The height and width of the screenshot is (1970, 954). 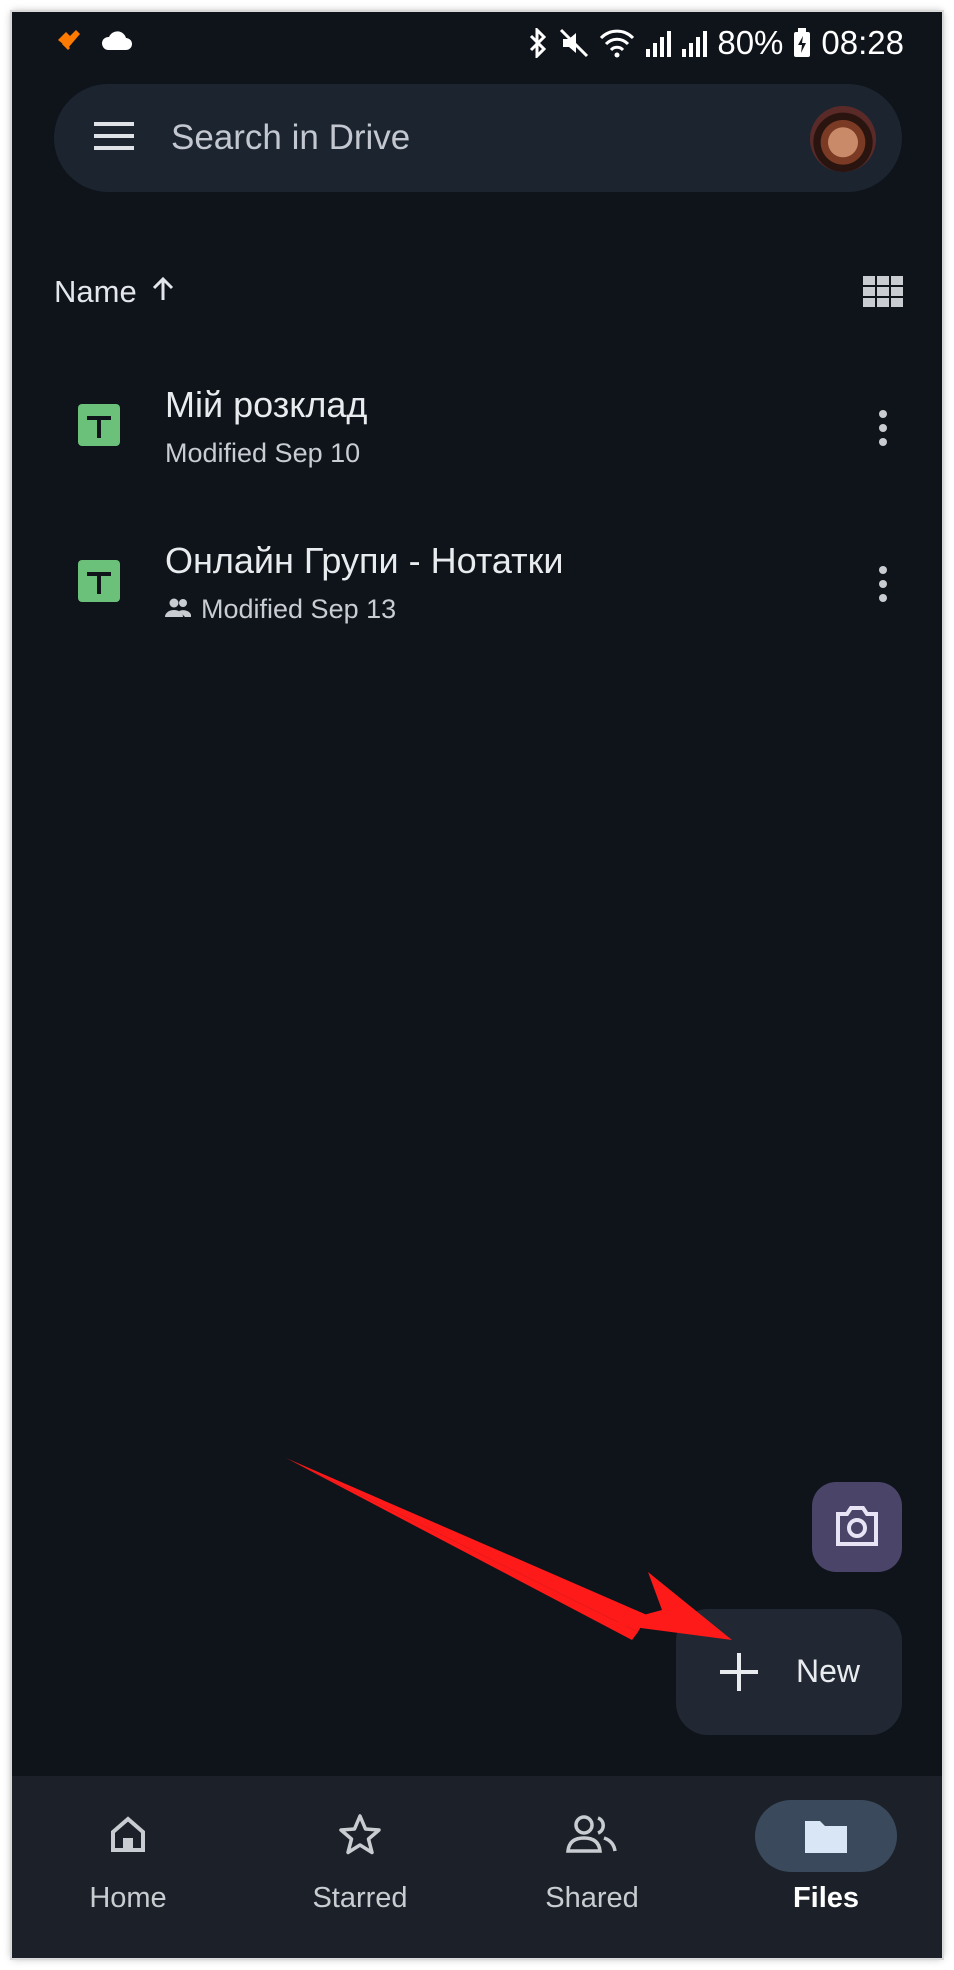 I want to click on sort-label: Name, so click(x=95, y=291).